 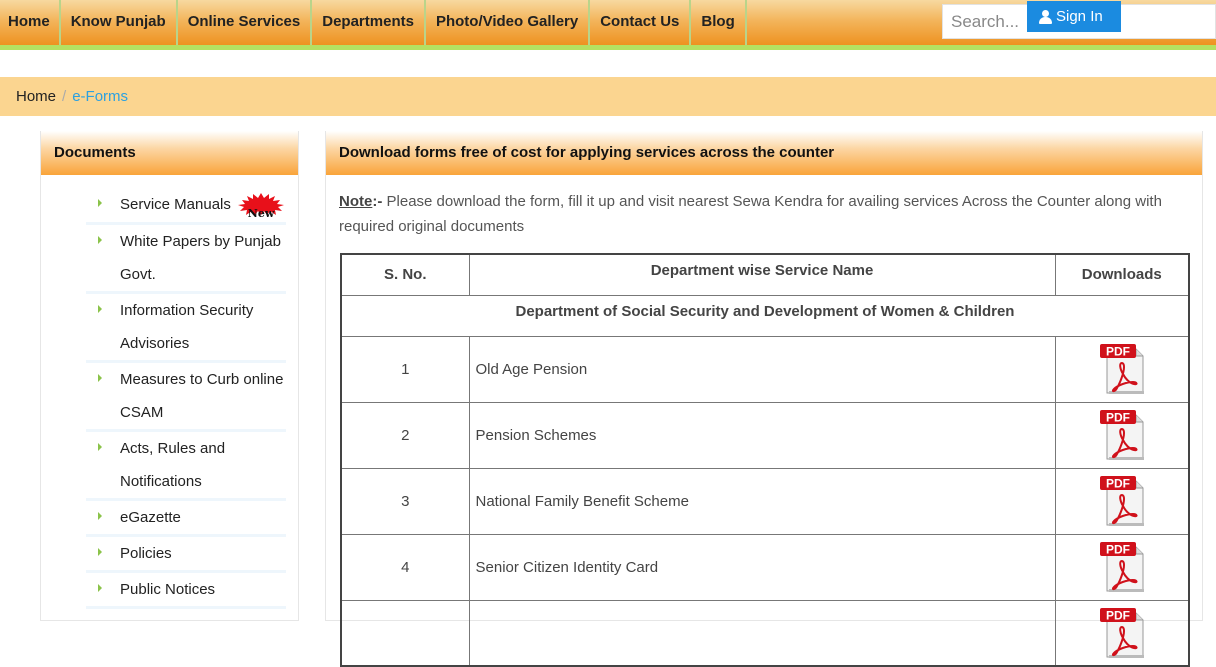 I want to click on doc-item-information-security: Information Security Advisories, so click(x=186, y=328).